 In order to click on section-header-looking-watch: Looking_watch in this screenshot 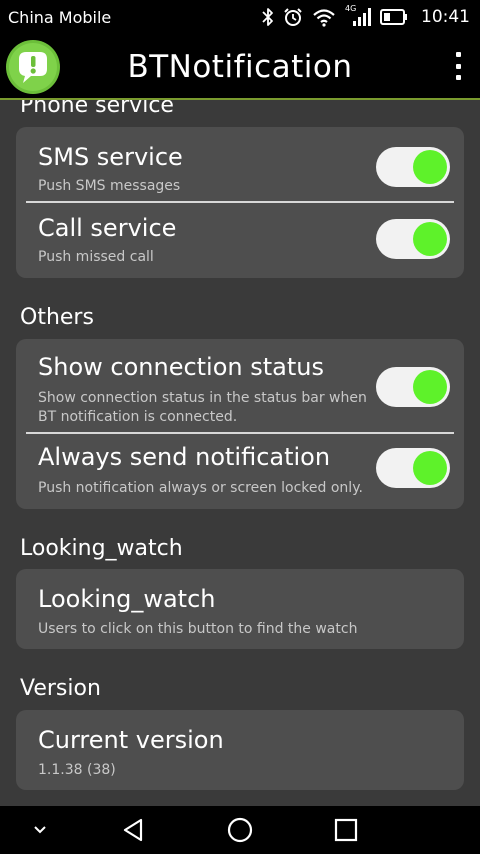, I will do `click(101, 548)`.